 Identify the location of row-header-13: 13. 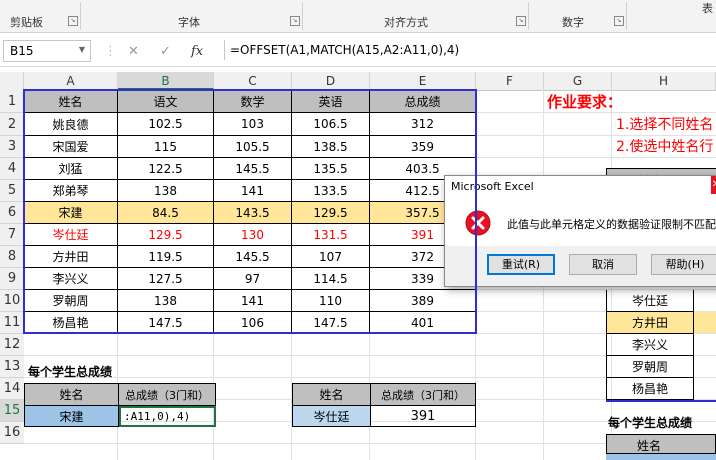
(12, 367).